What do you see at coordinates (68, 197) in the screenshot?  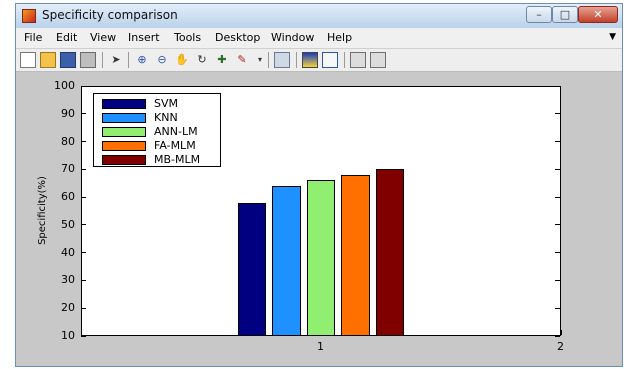 I see `y-tick-label: 60` at bounding box center [68, 197].